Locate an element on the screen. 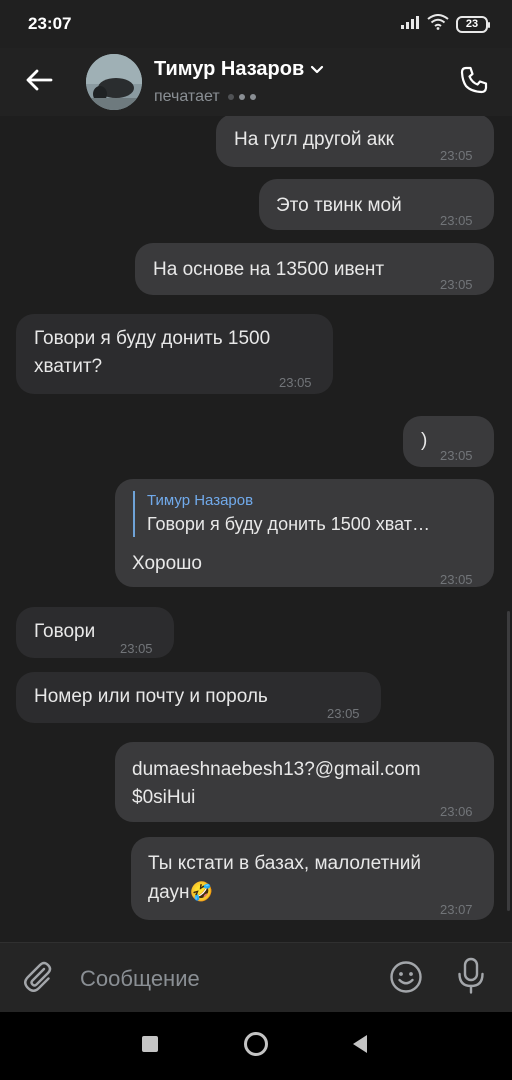  voice-message-button is located at coordinates (471, 978).